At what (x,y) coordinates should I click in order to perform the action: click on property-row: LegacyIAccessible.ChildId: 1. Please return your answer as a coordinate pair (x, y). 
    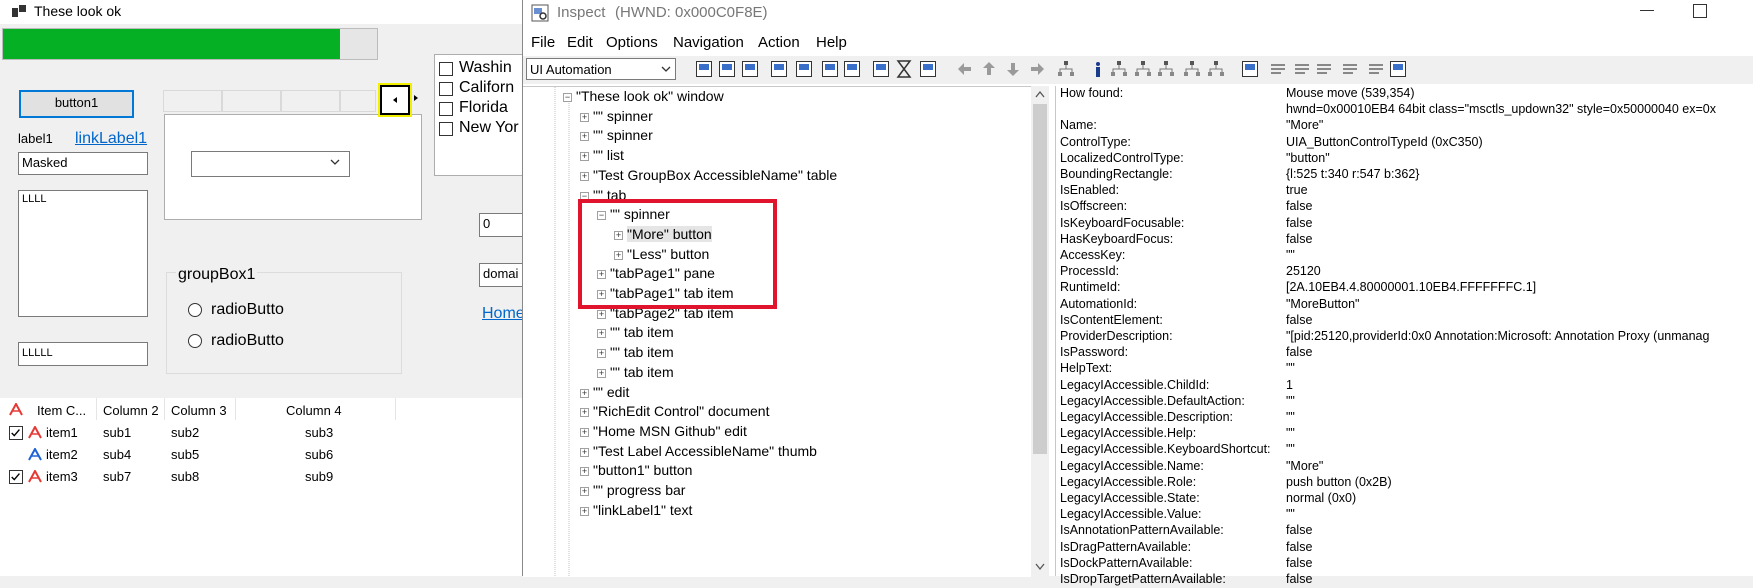
    Looking at the image, I should click on (1404, 386).